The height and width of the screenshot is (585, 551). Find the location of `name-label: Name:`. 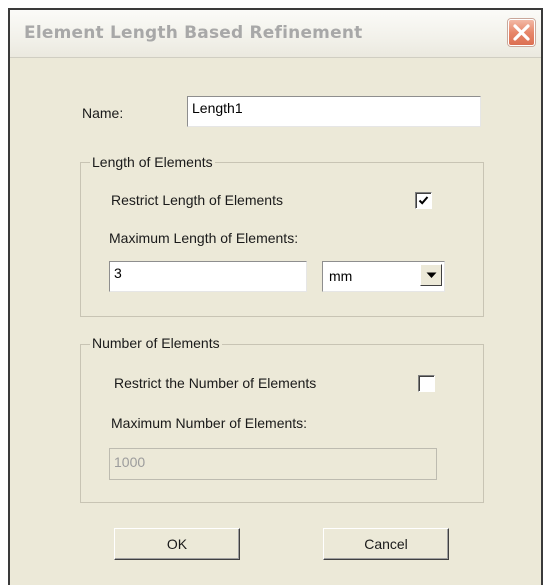

name-label: Name: is located at coordinates (103, 113).